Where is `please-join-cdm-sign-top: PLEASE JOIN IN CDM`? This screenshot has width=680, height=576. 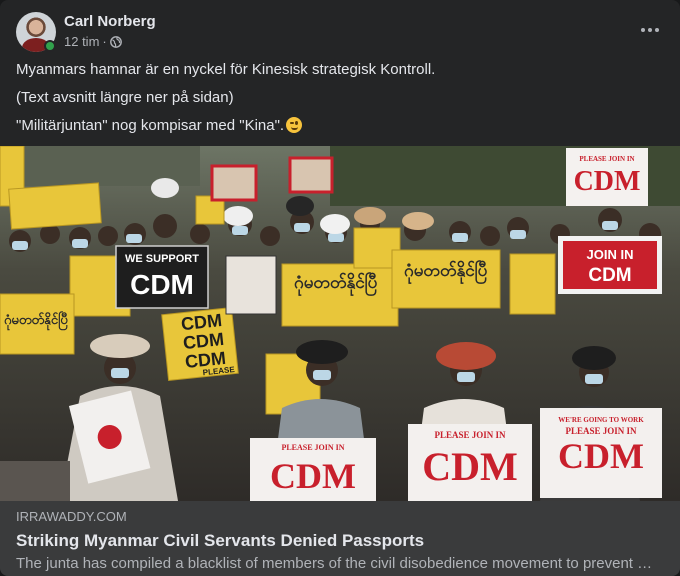 please-join-cdm-sign-top: PLEASE JOIN IN CDM is located at coordinates (607, 177).